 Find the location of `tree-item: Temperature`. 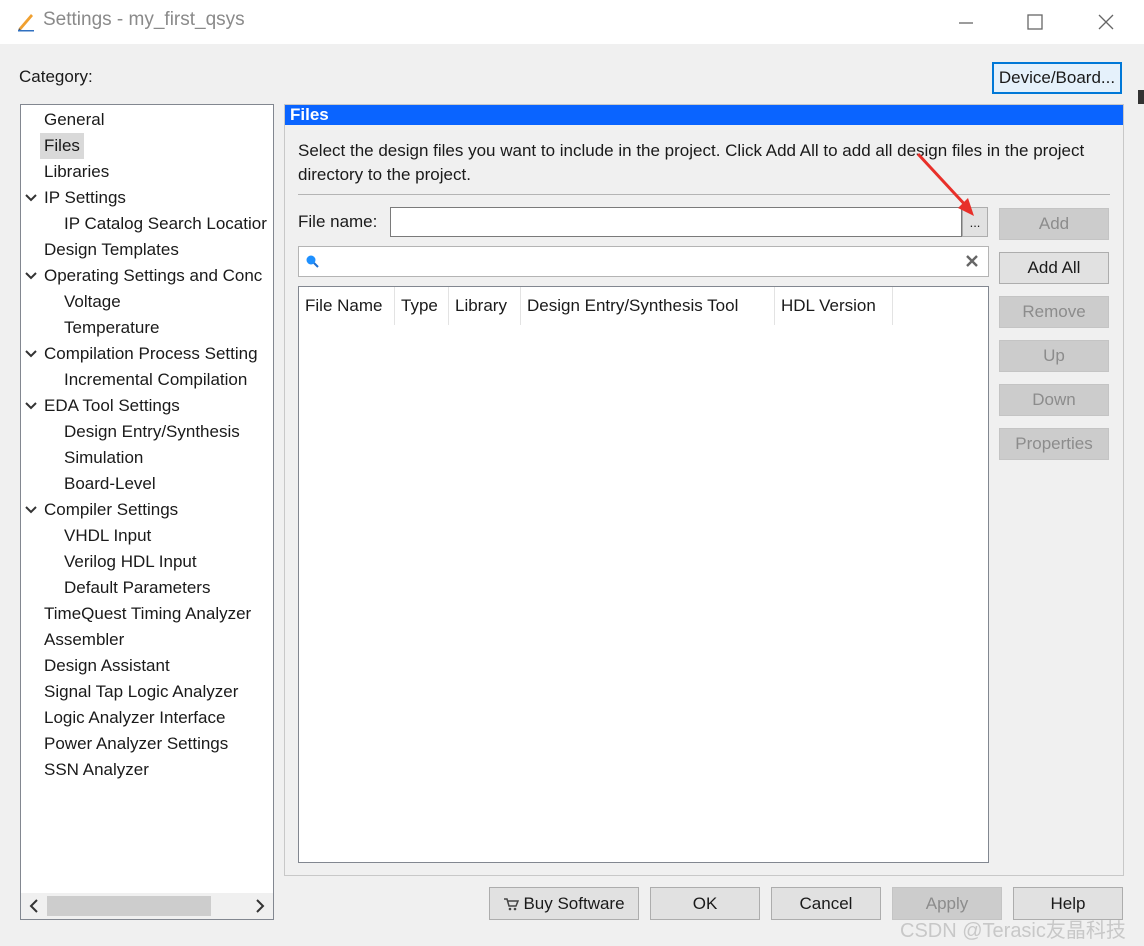

tree-item: Temperature is located at coordinates (147, 328).